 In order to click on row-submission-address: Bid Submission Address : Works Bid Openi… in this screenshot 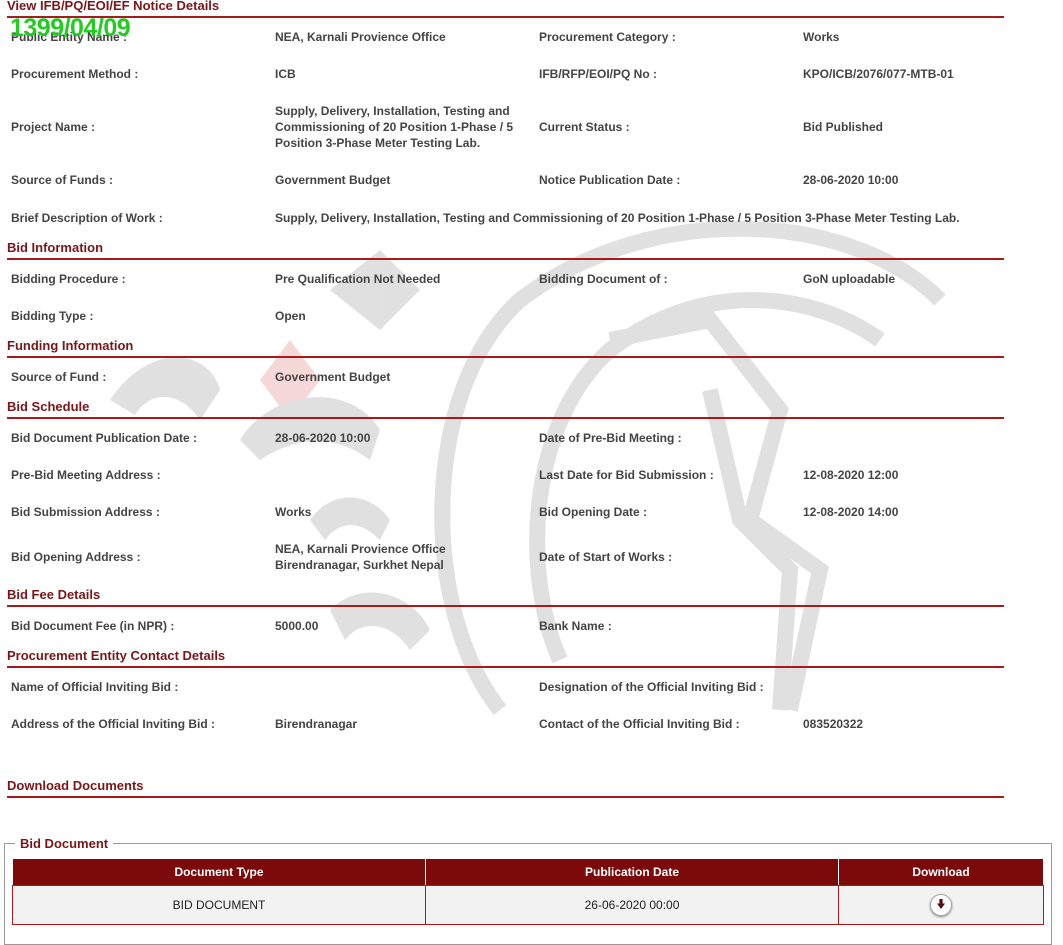, I will do `click(502, 512)`.